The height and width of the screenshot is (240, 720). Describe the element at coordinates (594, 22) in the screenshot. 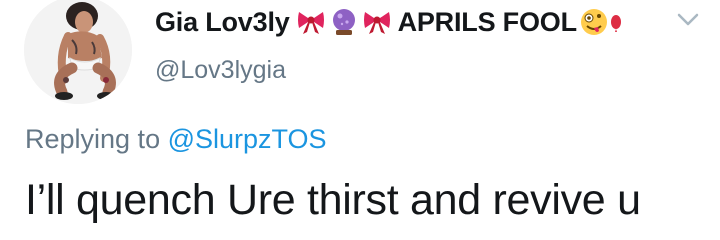

I see `zany-face-icon` at that location.